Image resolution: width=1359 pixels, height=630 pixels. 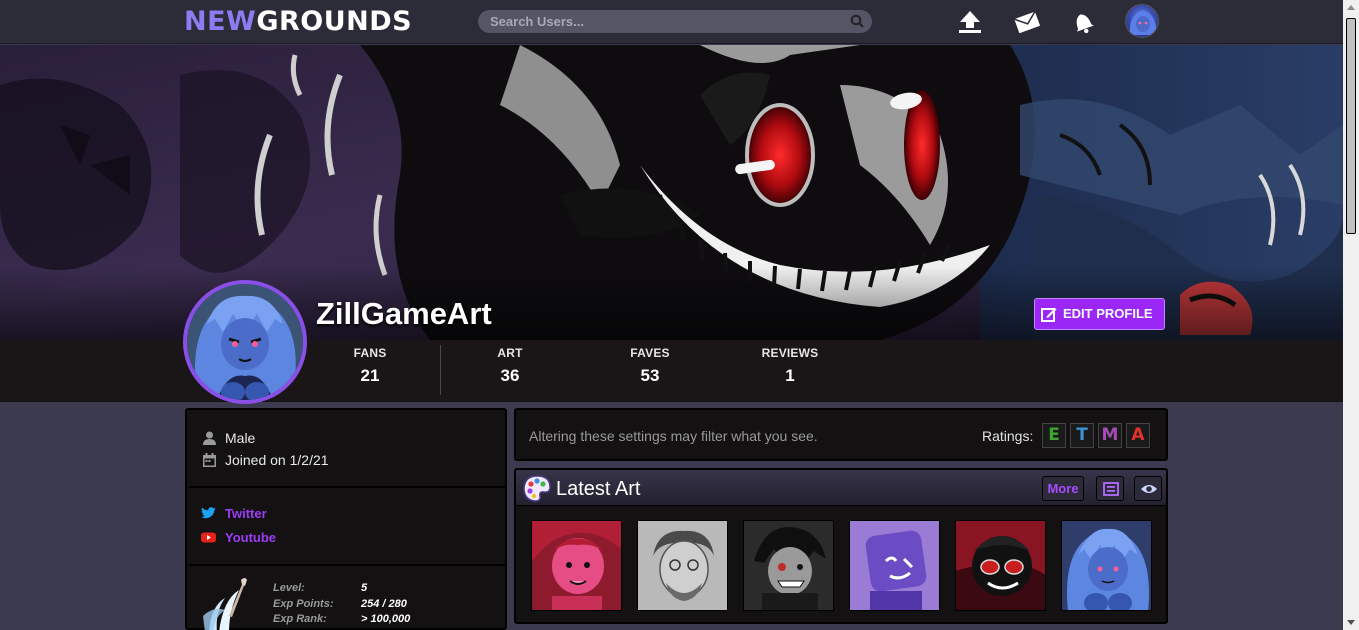 I want to click on profile-username: ZillGameArt, so click(x=404, y=313).